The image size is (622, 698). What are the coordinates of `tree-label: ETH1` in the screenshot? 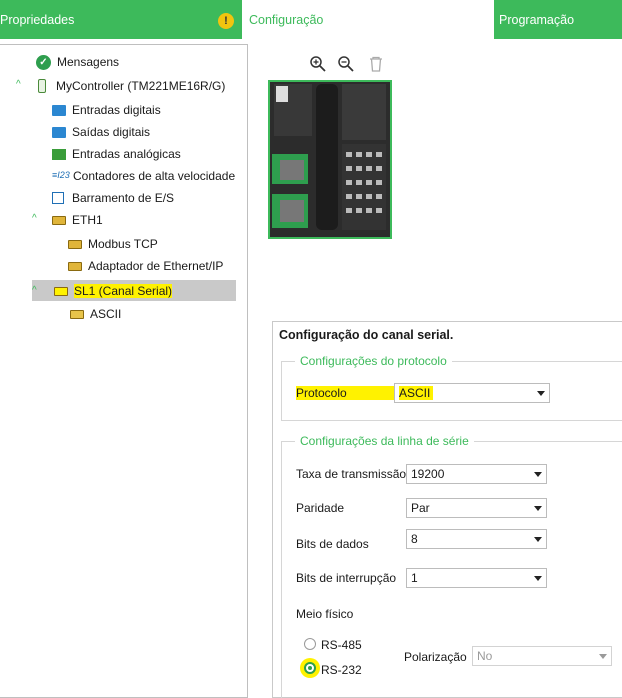 It's located at (87, 220).